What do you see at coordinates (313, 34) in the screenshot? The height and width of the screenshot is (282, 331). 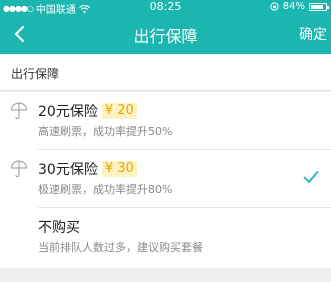 I see `confirm-button: 确定` at bounding box center [313, 34].